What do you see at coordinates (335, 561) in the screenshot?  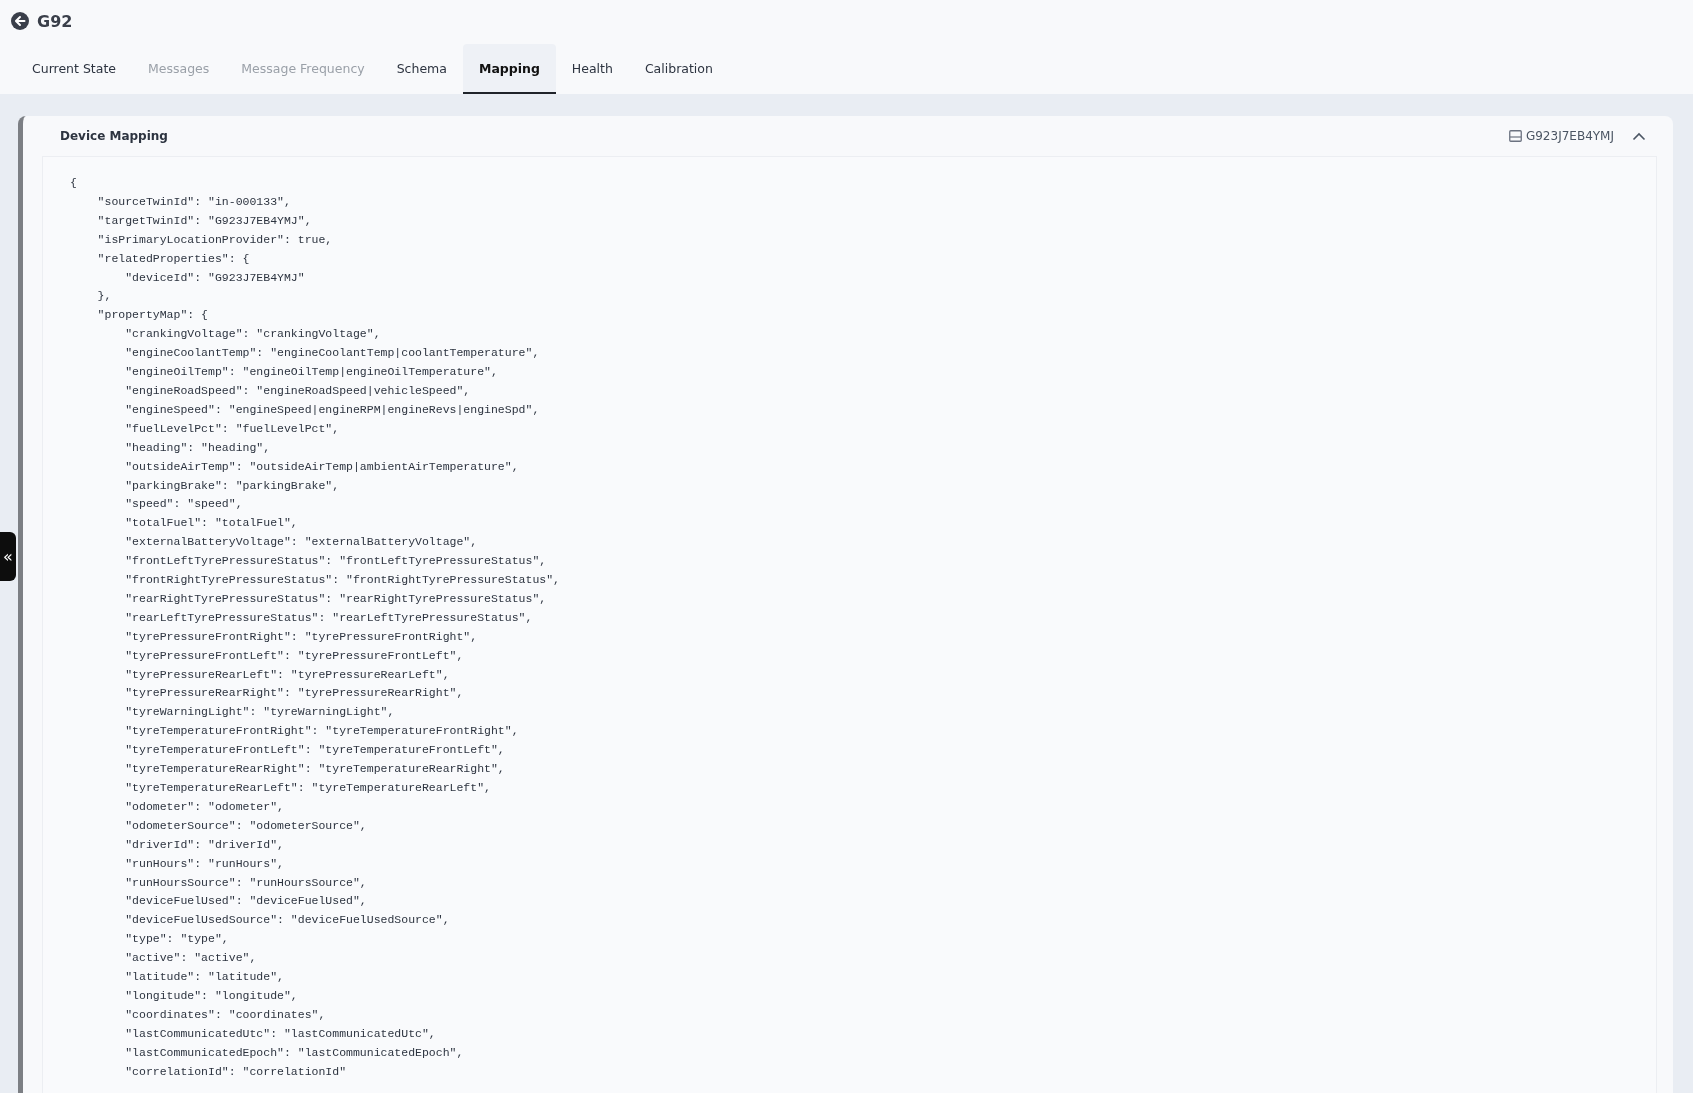 I see `code-line: "frontLeftTyrePressureStatus": "frontLeftTyrePressureStatus",` at bounding box center [335, 561].